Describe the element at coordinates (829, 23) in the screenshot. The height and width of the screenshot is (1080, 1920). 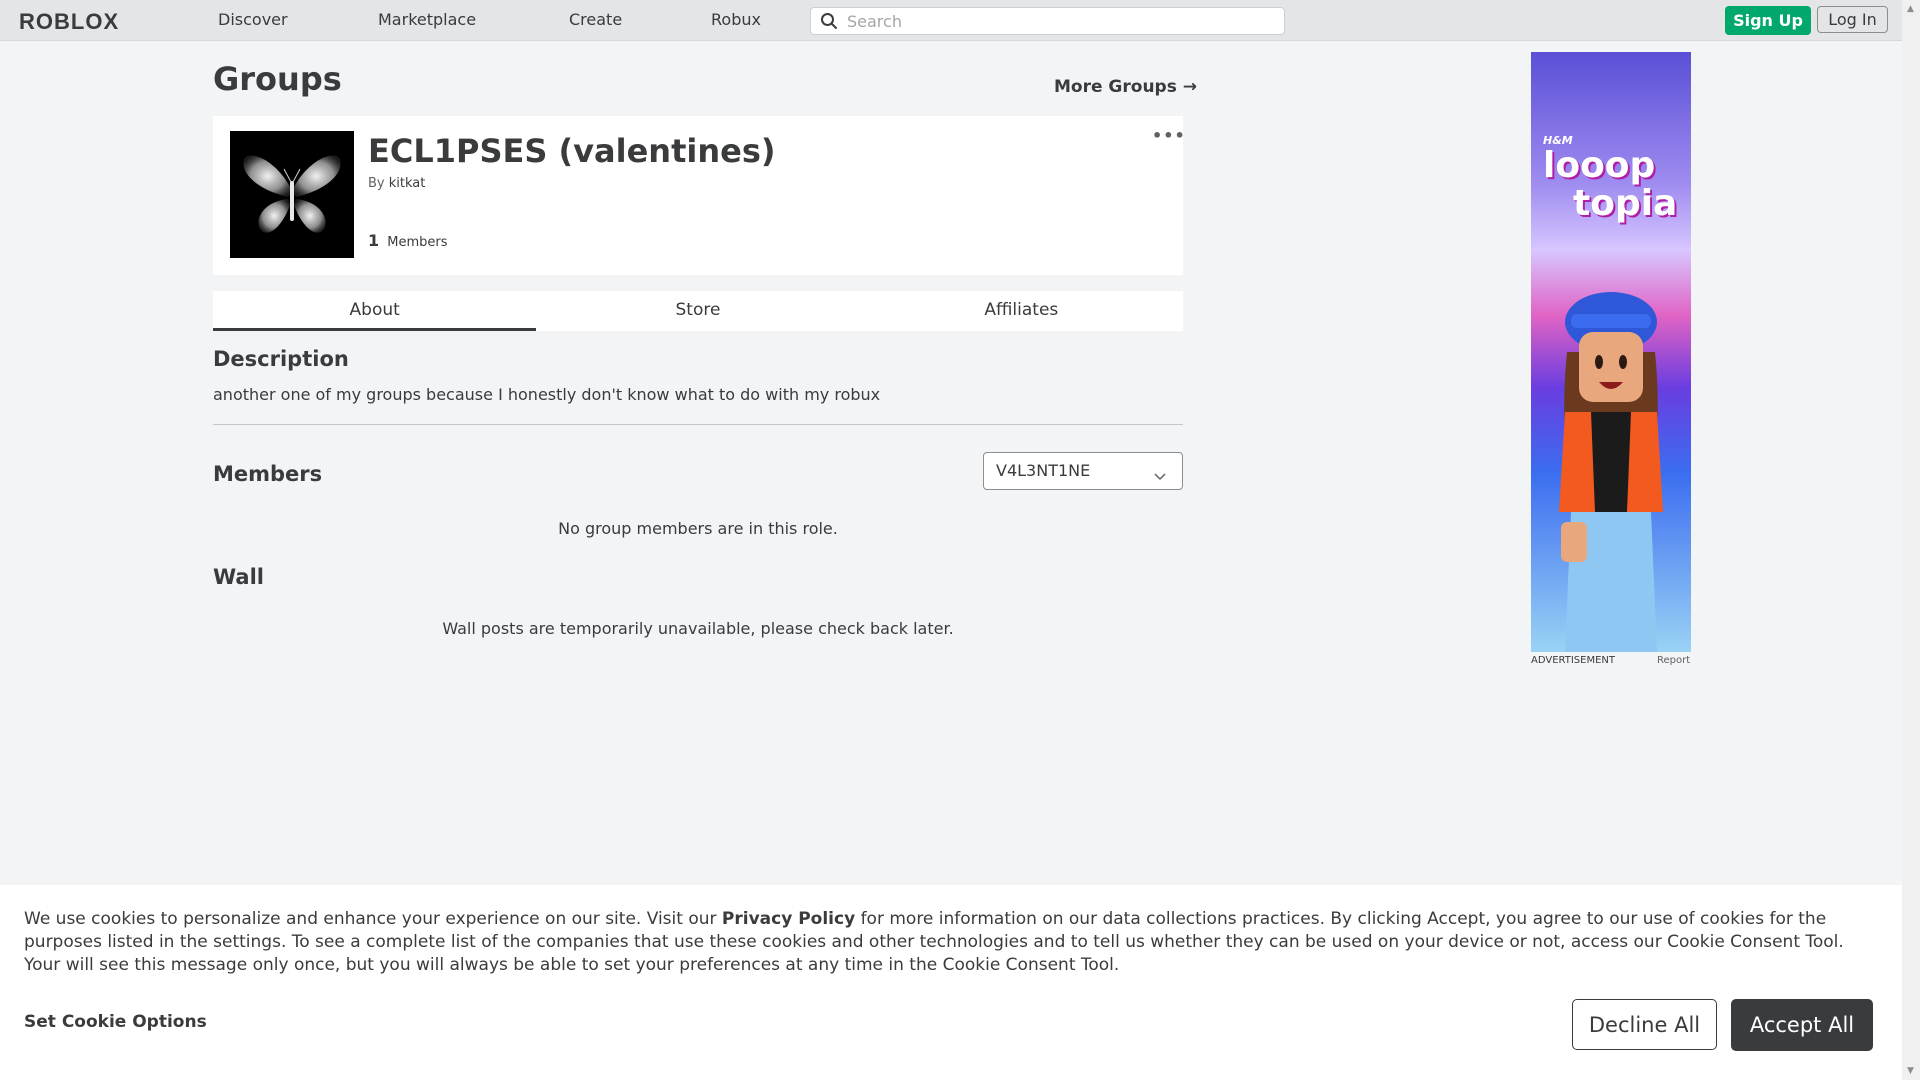
I see `search-icon` at that location.